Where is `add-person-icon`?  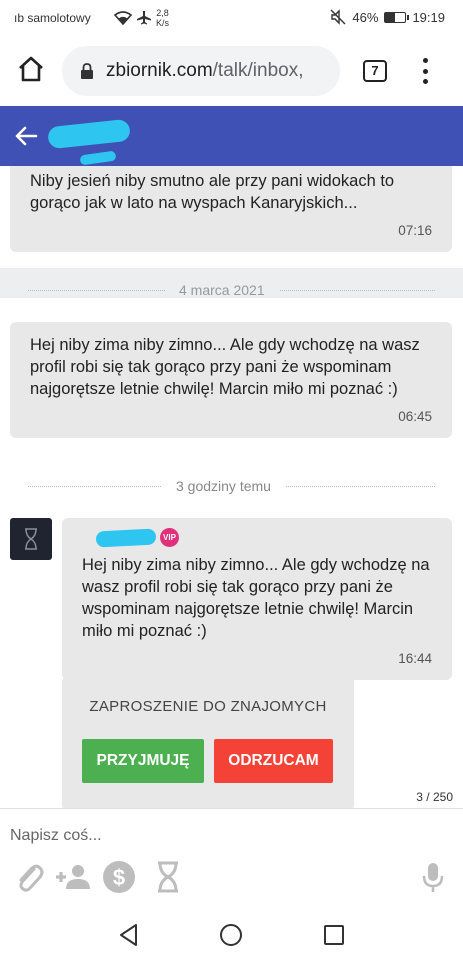
add-person-icon is located at coordinates (73, 877).